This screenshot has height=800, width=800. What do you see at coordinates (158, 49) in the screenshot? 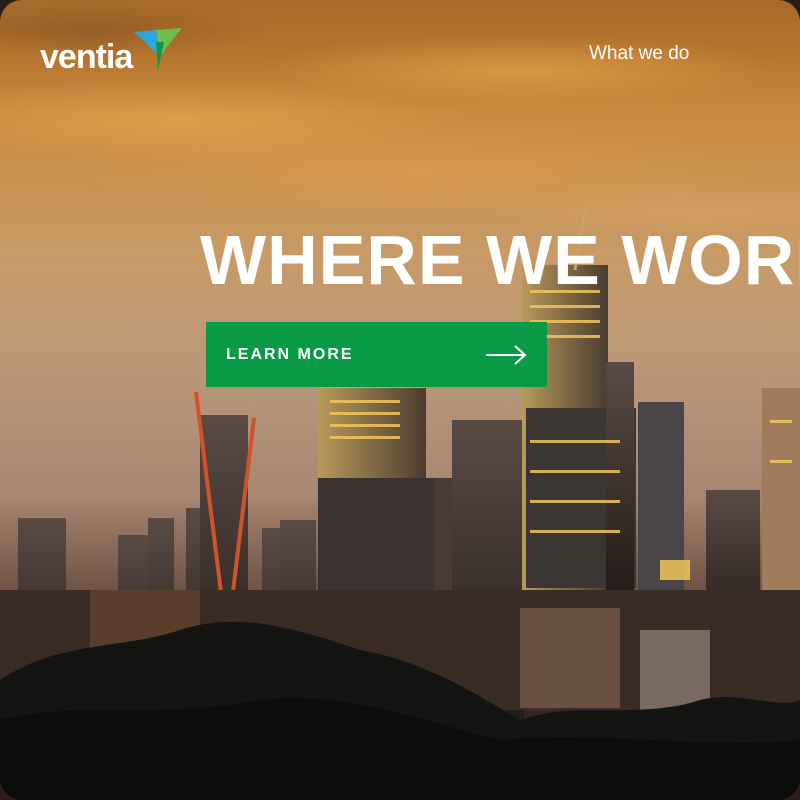
I see `leaf-logo-icon` at bounding box center [158, 49].